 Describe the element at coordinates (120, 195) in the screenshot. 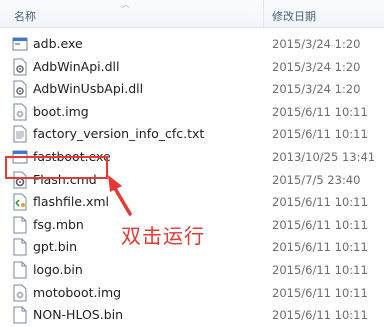

I see `annotation-arrow` at that location.